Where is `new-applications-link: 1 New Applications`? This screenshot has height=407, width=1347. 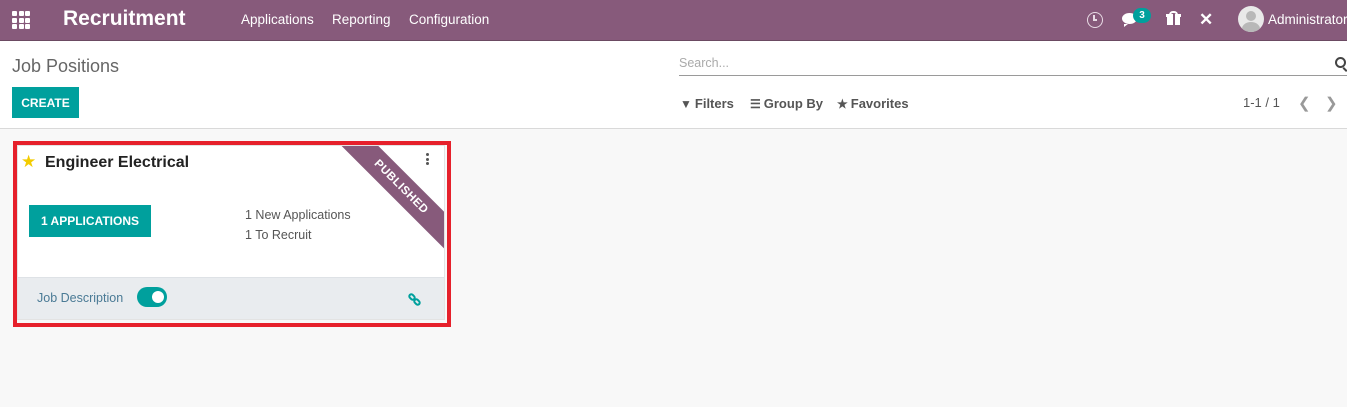 new-applications-link: 1 New Applications is located at coordinates (298, 215).